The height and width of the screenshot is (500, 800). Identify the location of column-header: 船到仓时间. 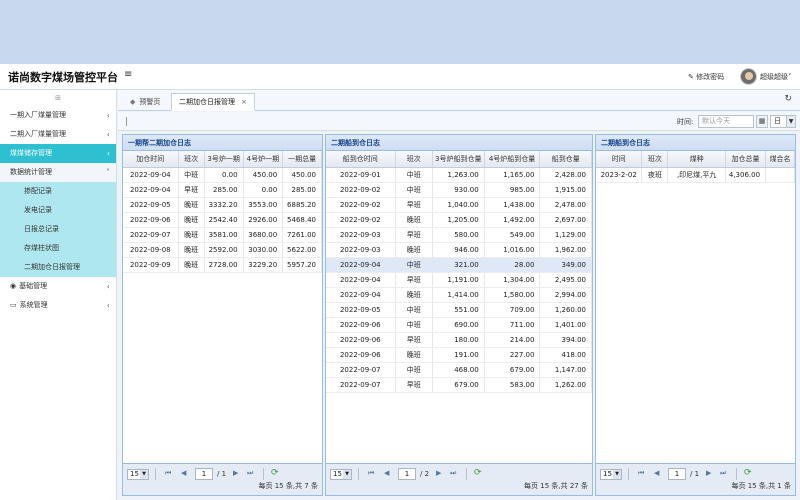
(361, 159).